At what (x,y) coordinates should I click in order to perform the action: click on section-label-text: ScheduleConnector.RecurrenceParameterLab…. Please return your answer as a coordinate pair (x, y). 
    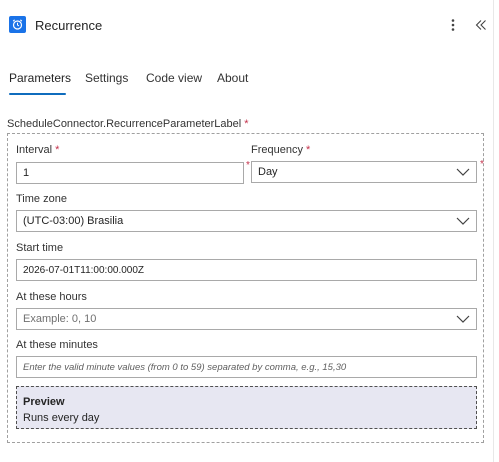
    Looking at the image, I should click on (124, 124).